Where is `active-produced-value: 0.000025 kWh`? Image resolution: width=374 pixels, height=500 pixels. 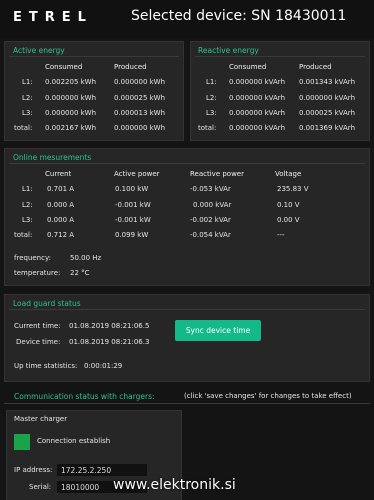 active-produced-value: 0.000025 kWh is located at coordinates (140, 98).